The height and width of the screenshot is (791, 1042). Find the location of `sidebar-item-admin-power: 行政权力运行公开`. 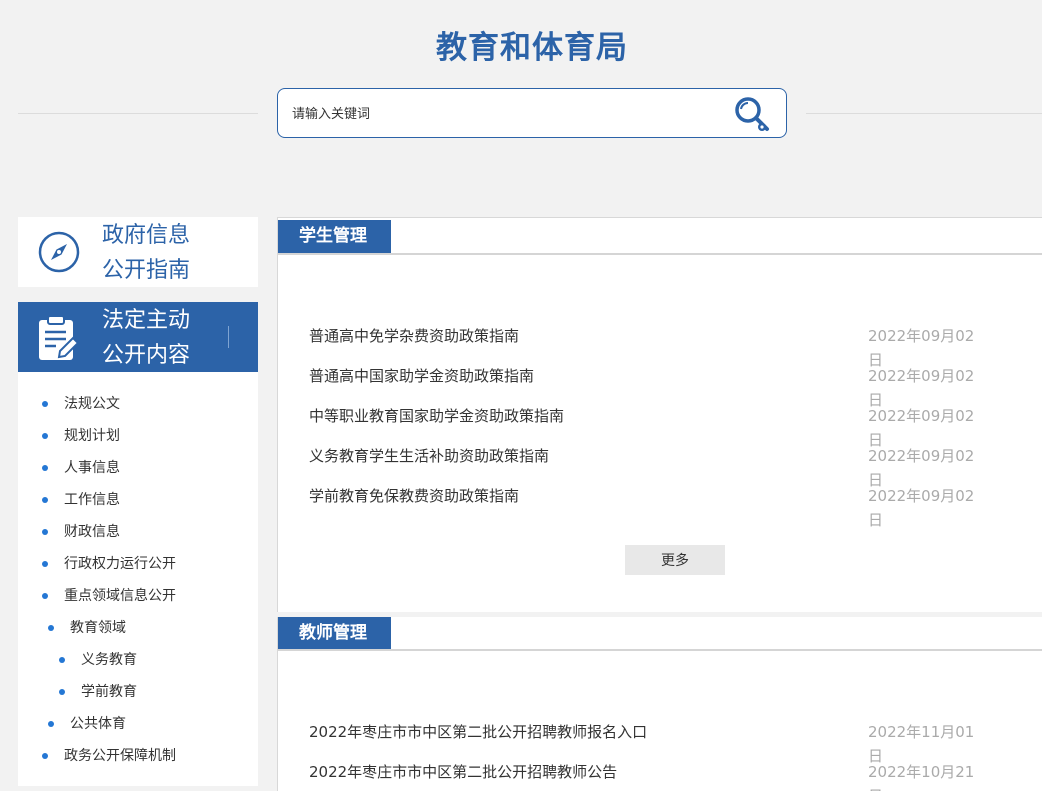

sidebar-item-admin-power: 行政权力运行公开 is located at coordinates (109, 564).